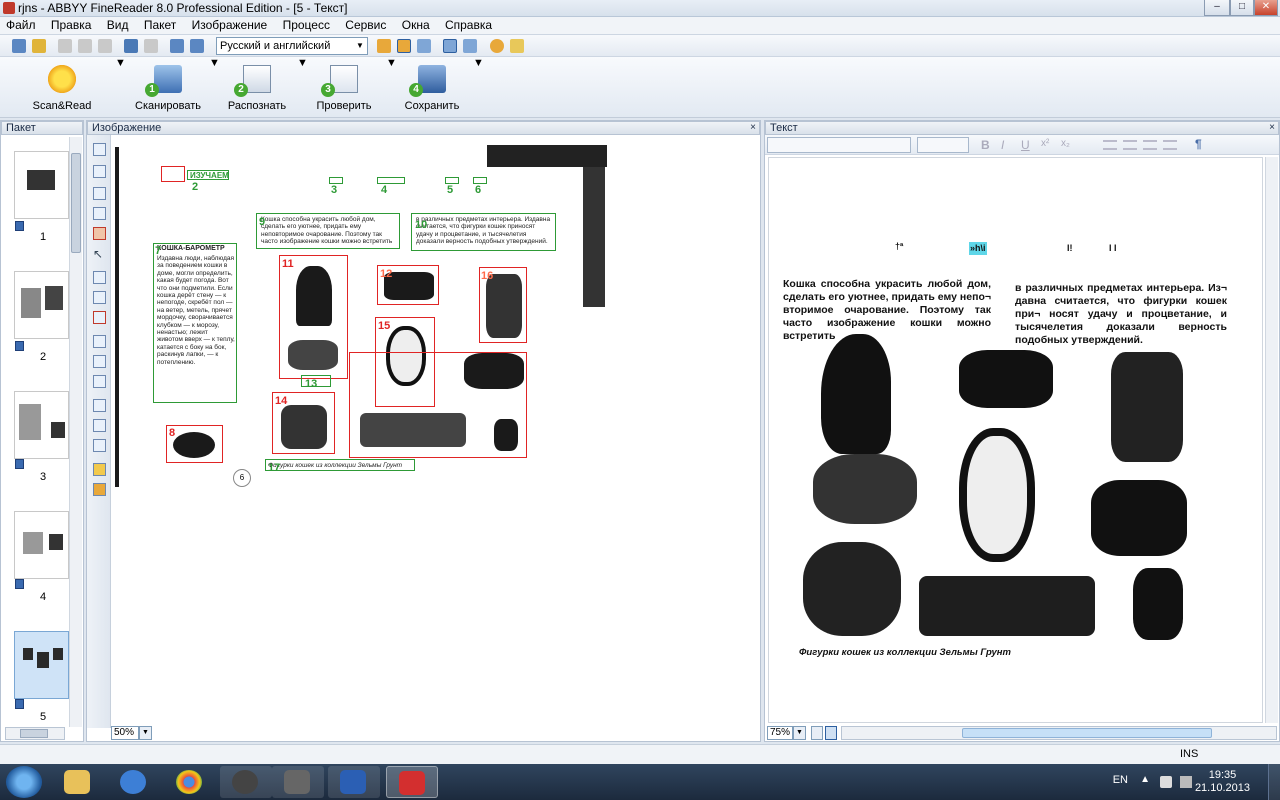 The height and width of the screenshot is (800, 1280). What do you see at coordinates (197, 46) in the screenshot?
I see `next-page-icon` at bounding box center [197, 46].